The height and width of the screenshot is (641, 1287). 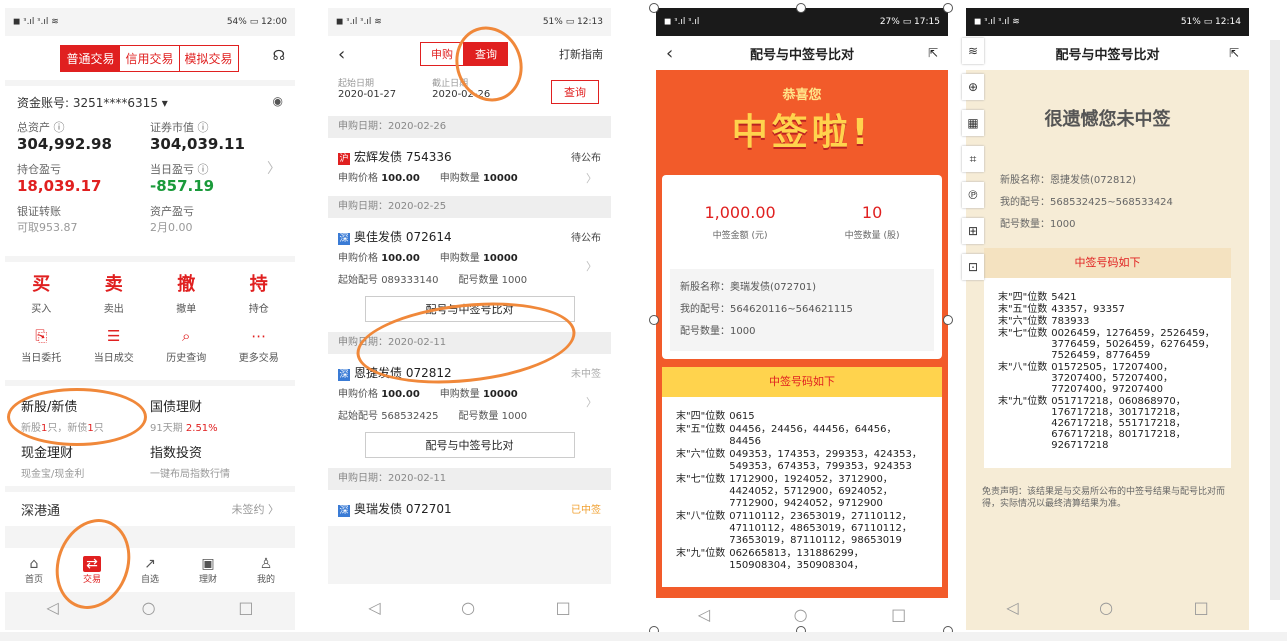 I want to click on today-deals-button: ☰ 当日成交, so click(x=114, y=345).